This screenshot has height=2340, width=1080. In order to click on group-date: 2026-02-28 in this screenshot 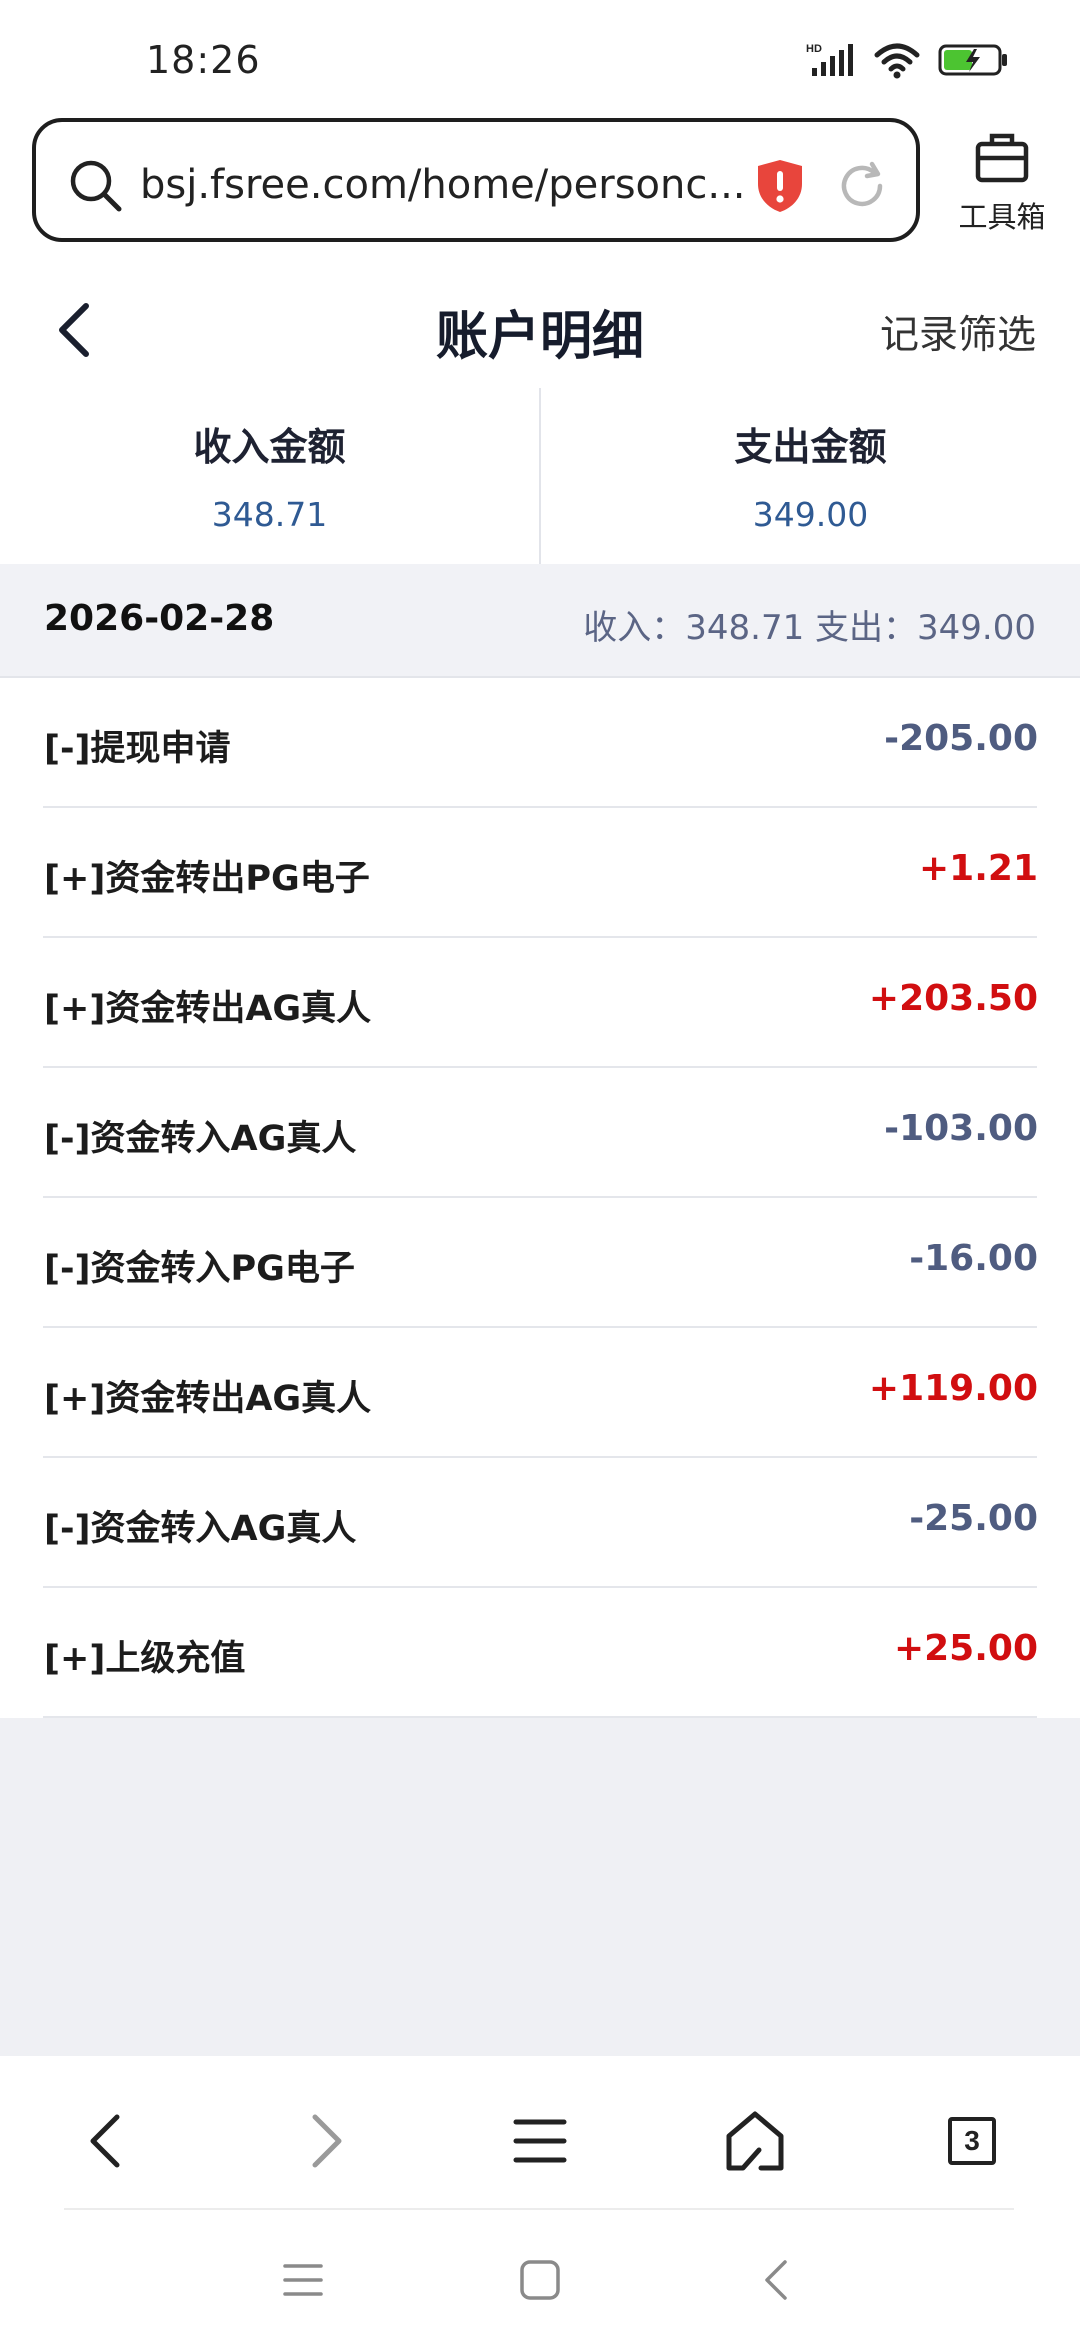, I will do `click(159, 618)`.